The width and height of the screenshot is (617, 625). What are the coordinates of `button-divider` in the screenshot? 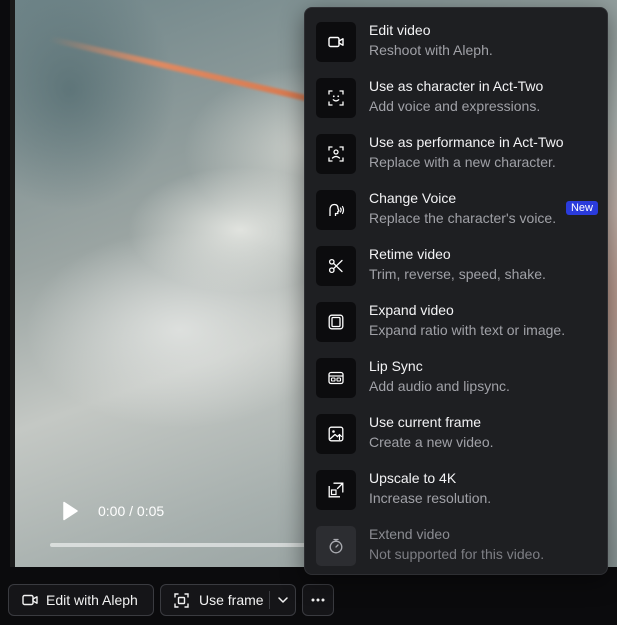 It's located at (269, 600).